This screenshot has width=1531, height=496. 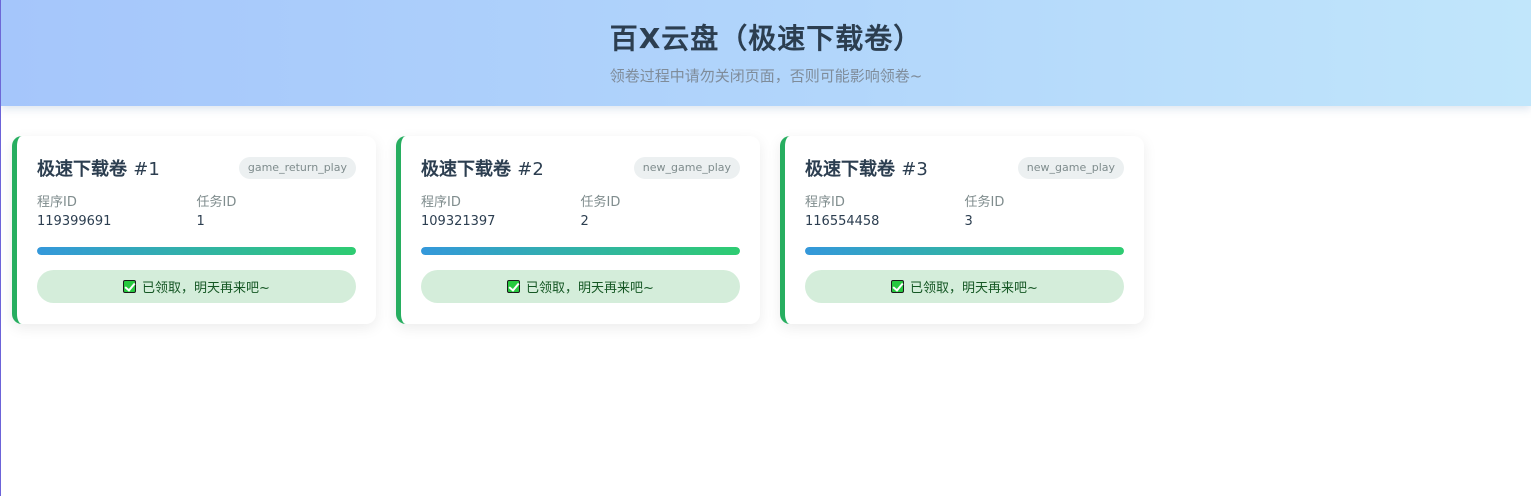 What do you see at coordinates (297, 168) in the screenshot?
I see `card-type-tag: game_return_play` at bounding box center [297, 168].